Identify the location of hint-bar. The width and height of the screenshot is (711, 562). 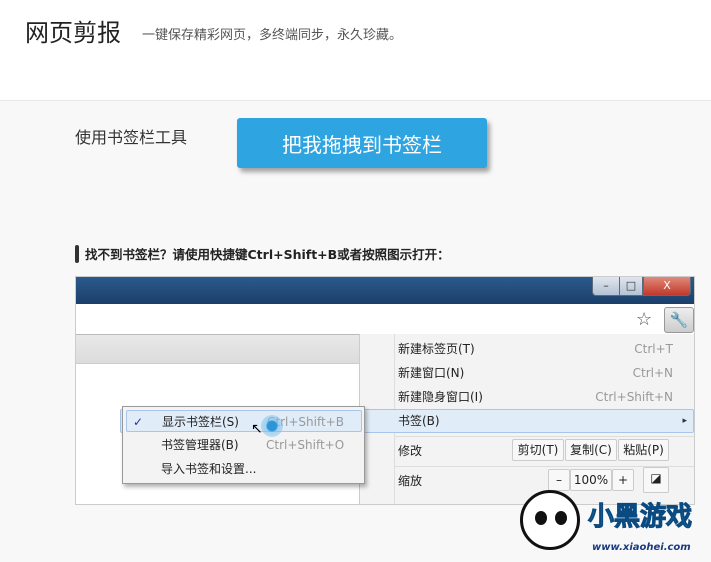
(77, 253).